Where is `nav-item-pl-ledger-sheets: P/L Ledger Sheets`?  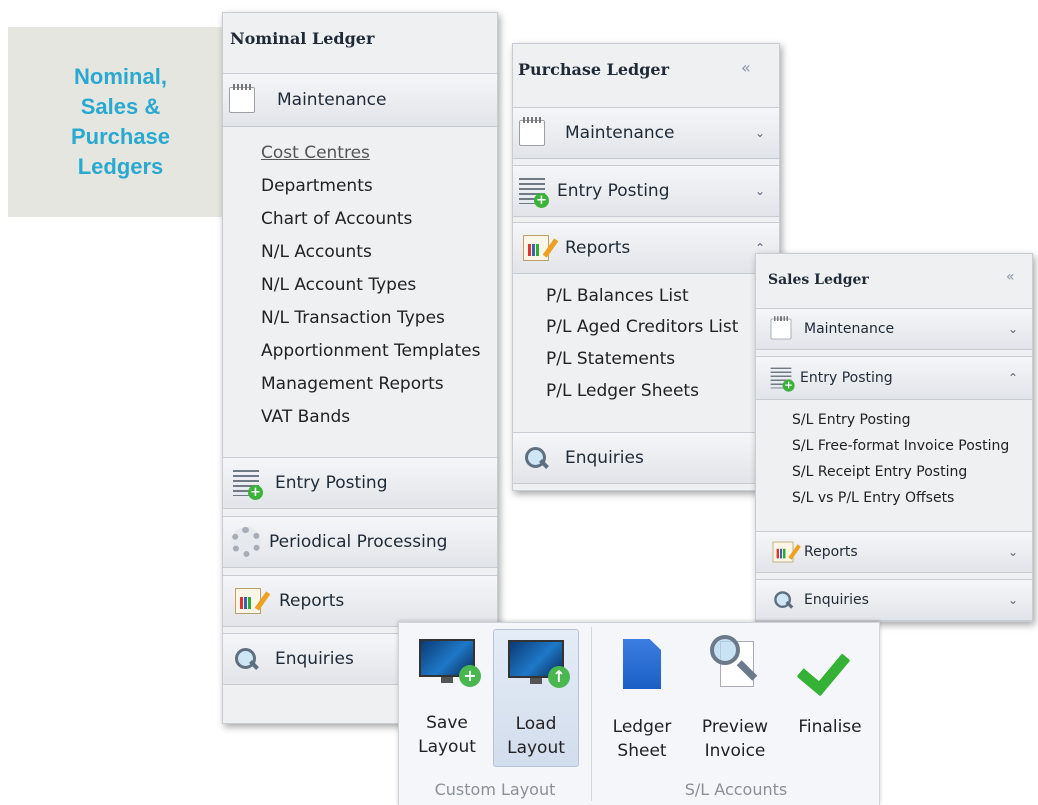 nav-item-pl-ledger-sheets: P/L Ledger Sheets is located at coordinates (622, 391).